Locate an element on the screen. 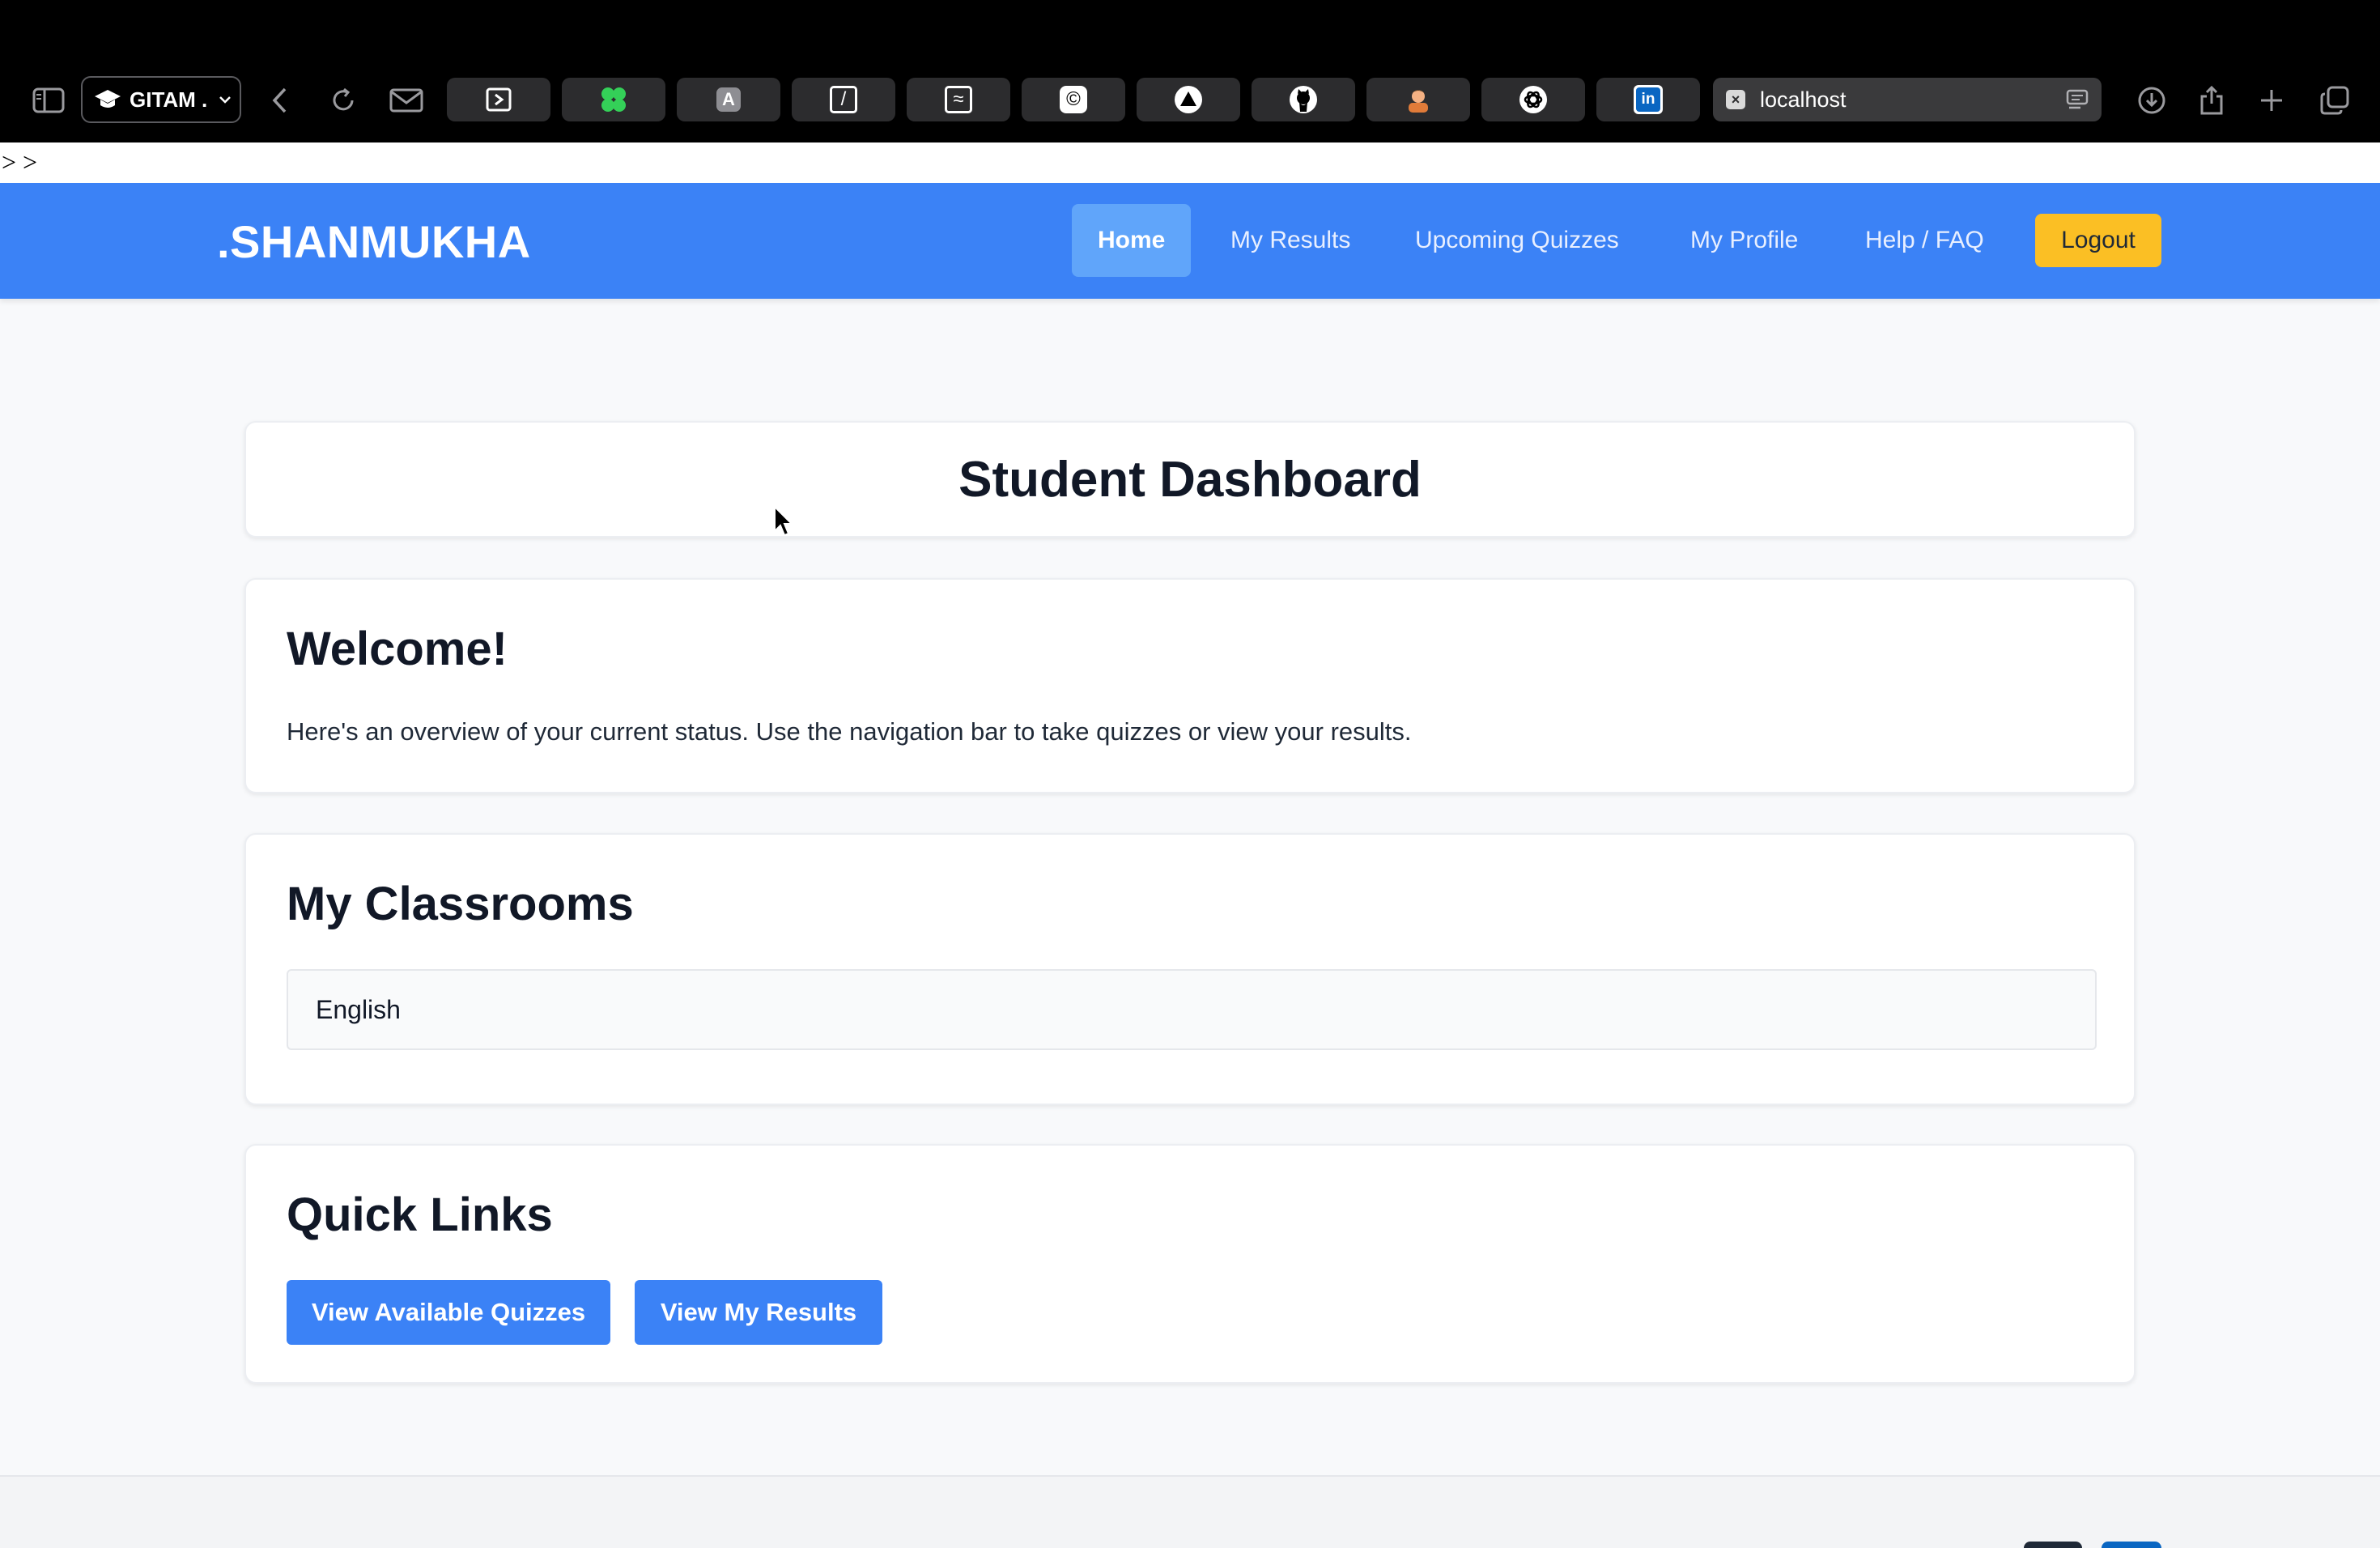  browser-toolbar: GITAM . A / ≈ © in × localhost is located at coordinates (1190, 71).